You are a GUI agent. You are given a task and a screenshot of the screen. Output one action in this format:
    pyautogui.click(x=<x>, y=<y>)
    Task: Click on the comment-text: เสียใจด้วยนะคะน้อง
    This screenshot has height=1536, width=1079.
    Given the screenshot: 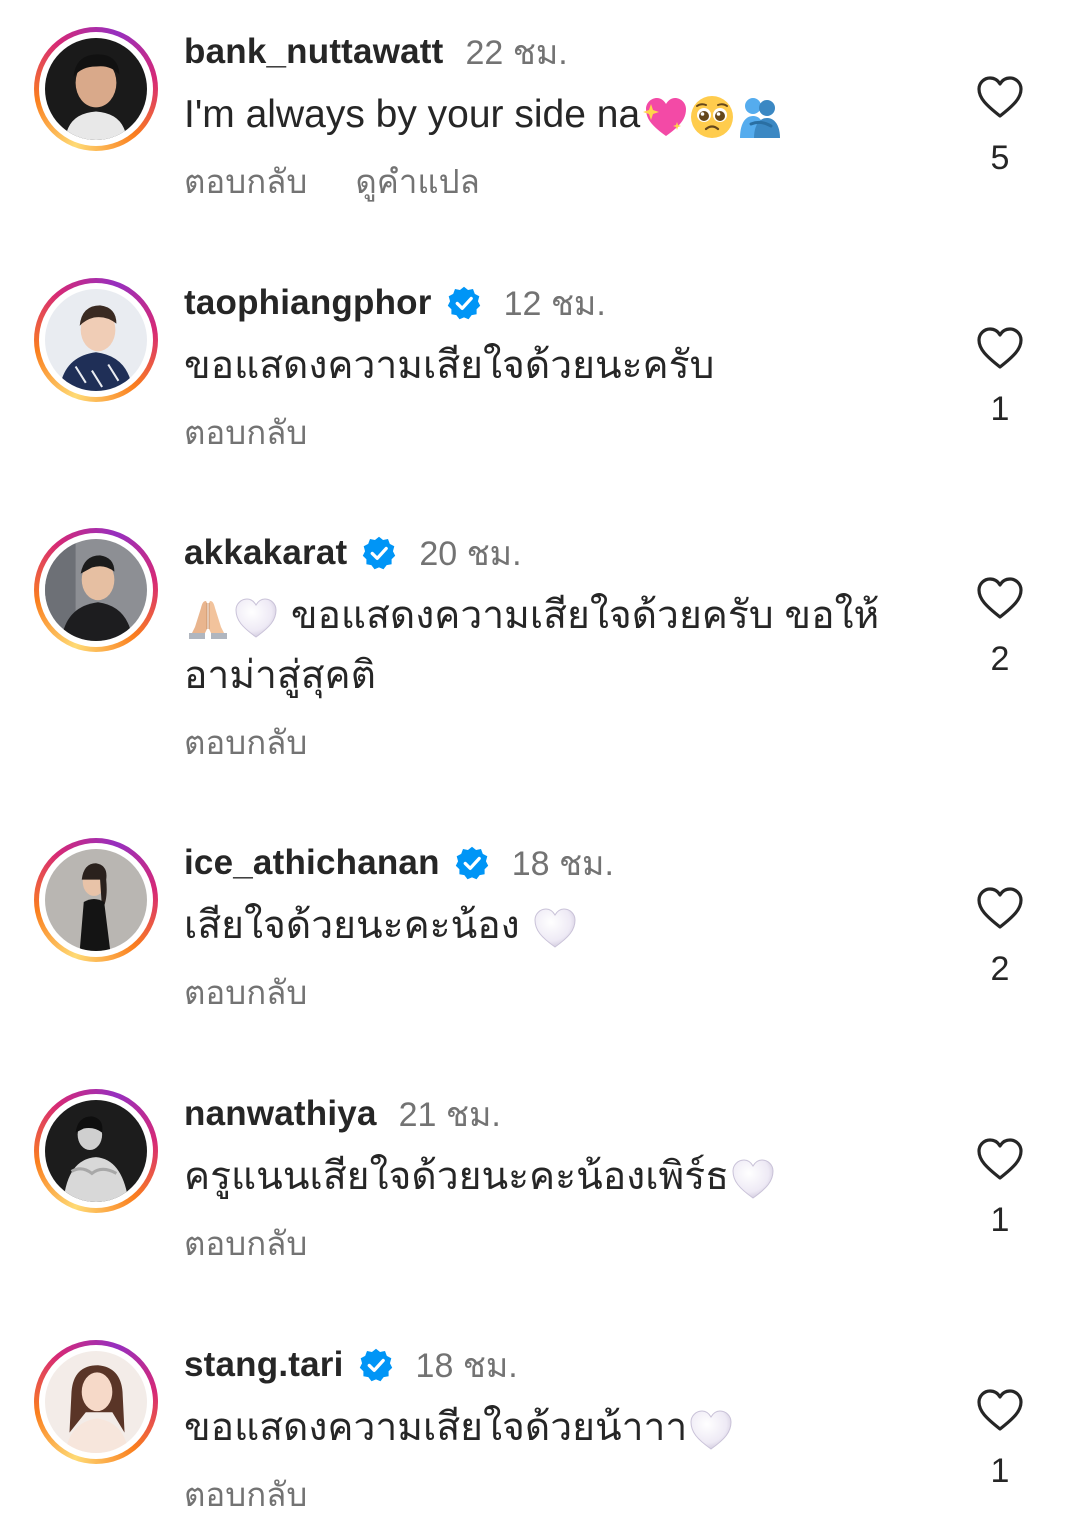 What is the action you would take?
    pyautogui.click(x=564, y=926)
    